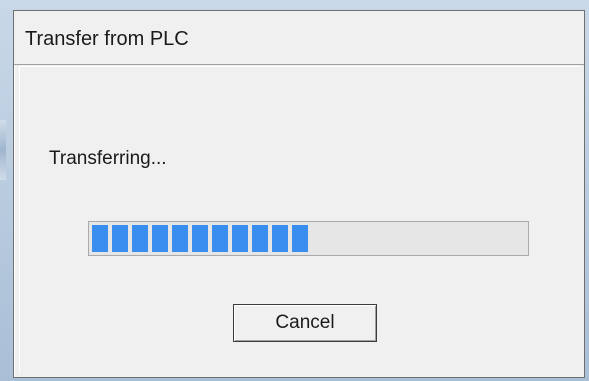  I want to click on progress-bar, so click(308, 238).